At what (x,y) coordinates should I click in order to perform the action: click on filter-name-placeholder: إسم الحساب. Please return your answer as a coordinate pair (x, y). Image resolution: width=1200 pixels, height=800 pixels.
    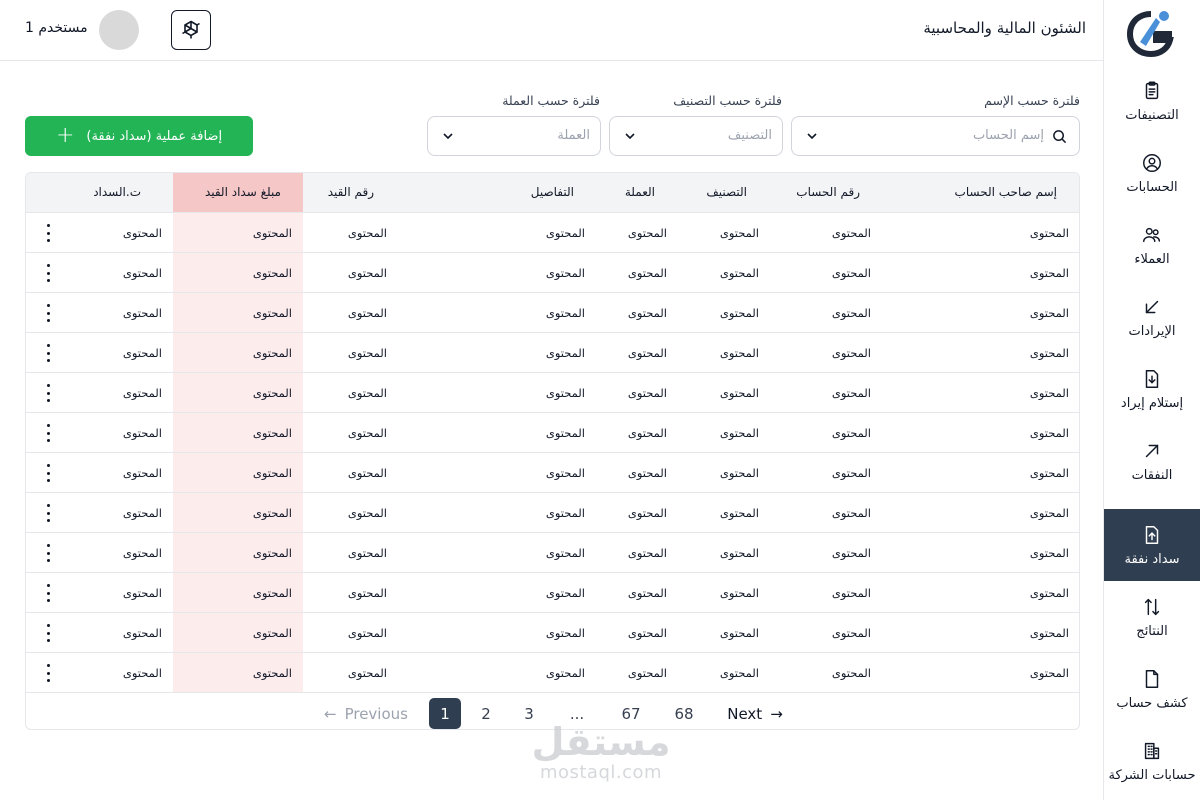
    Looking at the image, I should click on (1008, 135).